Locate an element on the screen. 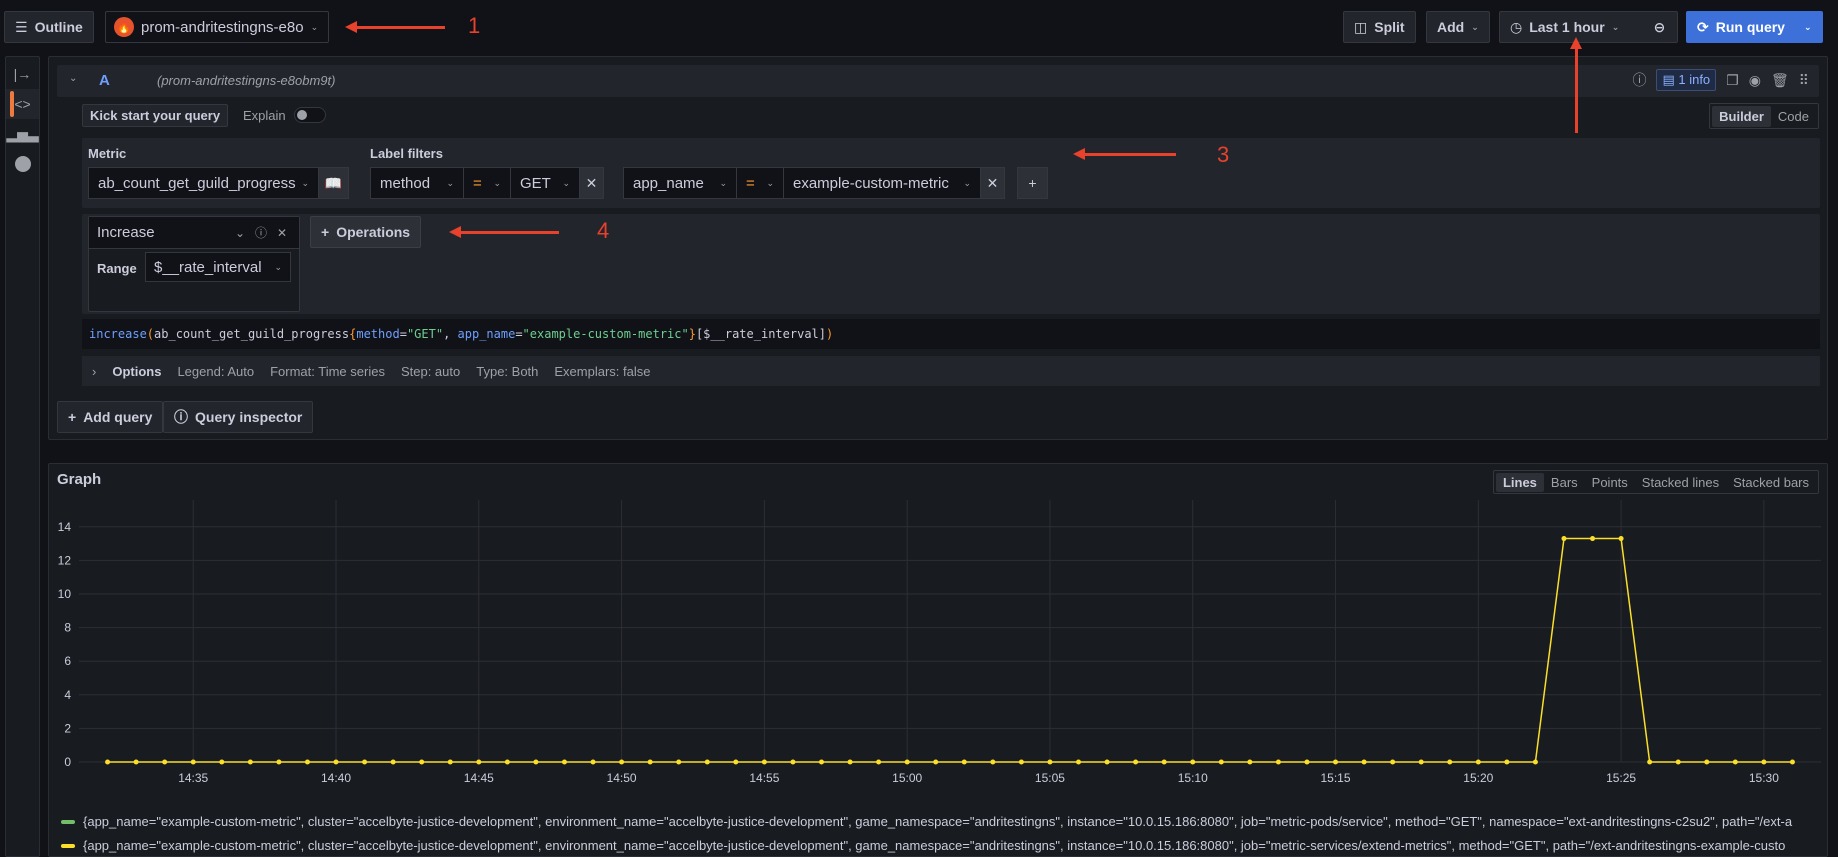  prometheus-icon is located at coordinates (22, 164).